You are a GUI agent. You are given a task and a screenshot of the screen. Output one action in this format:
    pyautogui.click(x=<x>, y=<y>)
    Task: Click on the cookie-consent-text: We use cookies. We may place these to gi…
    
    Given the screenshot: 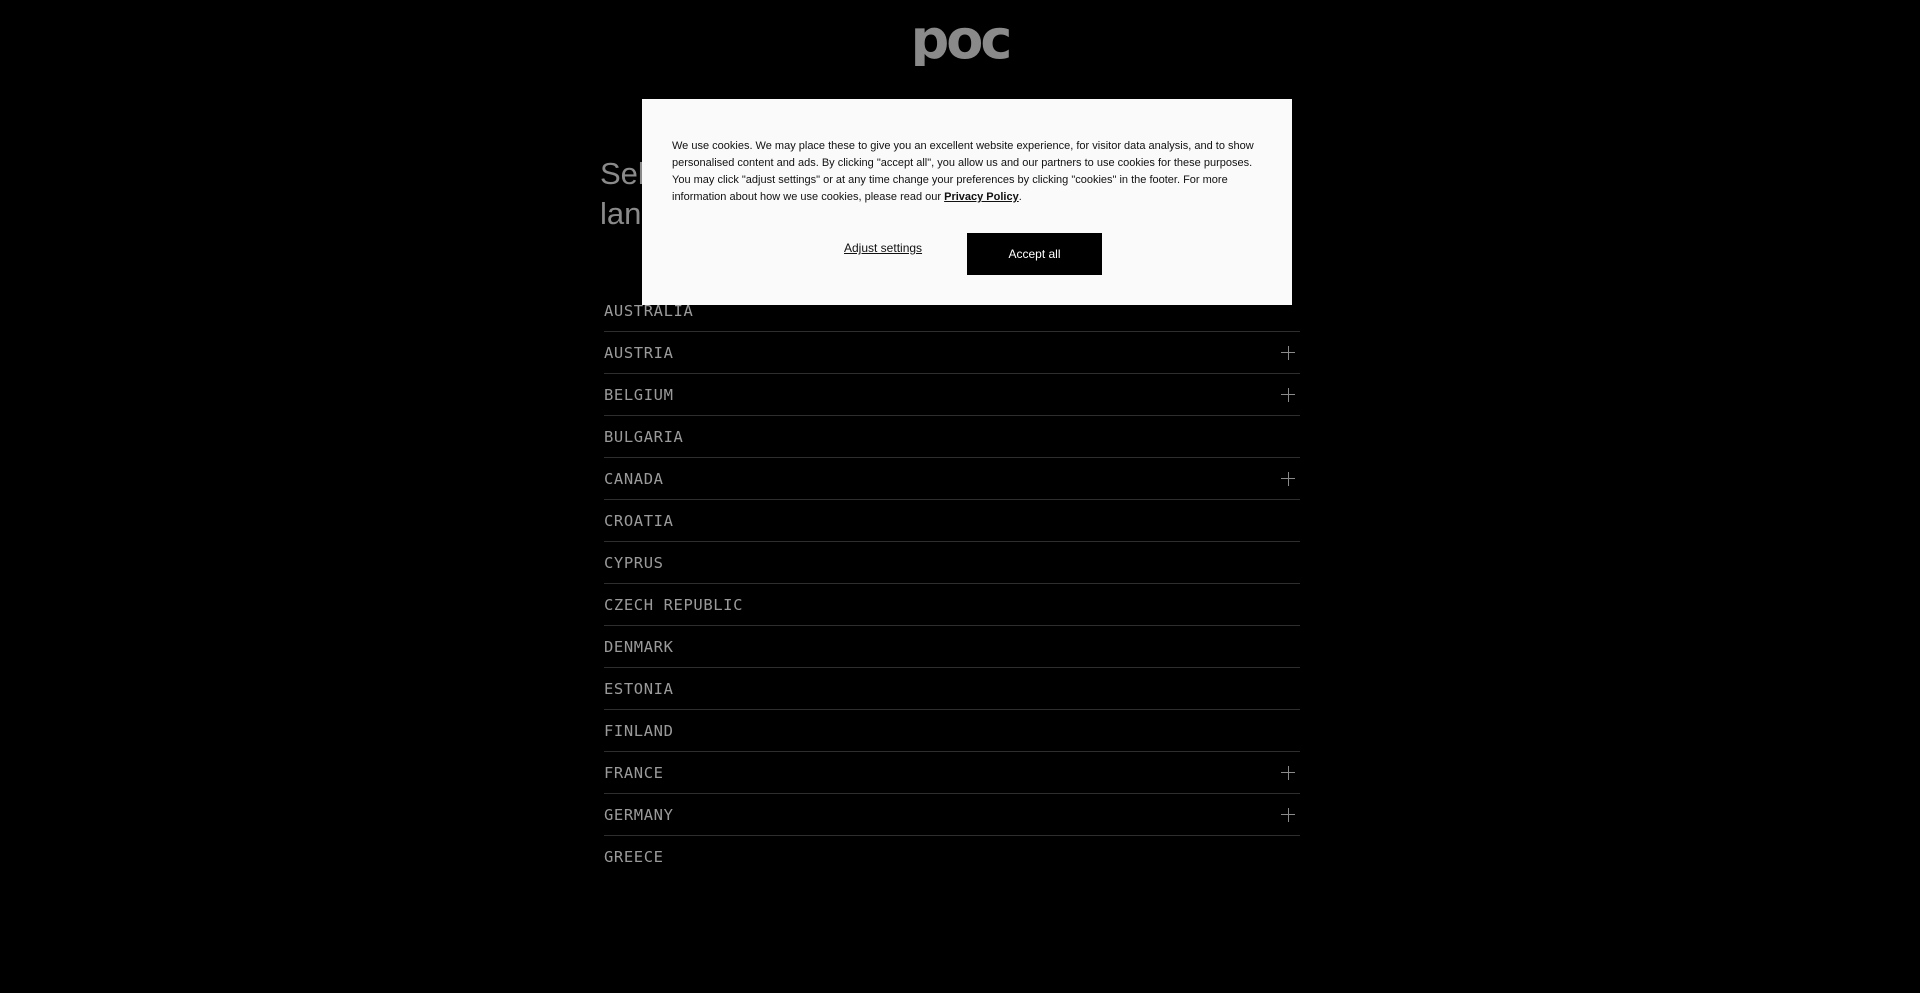 What is the action you would take?
    pyautogui.click(x=972, y=172)
    